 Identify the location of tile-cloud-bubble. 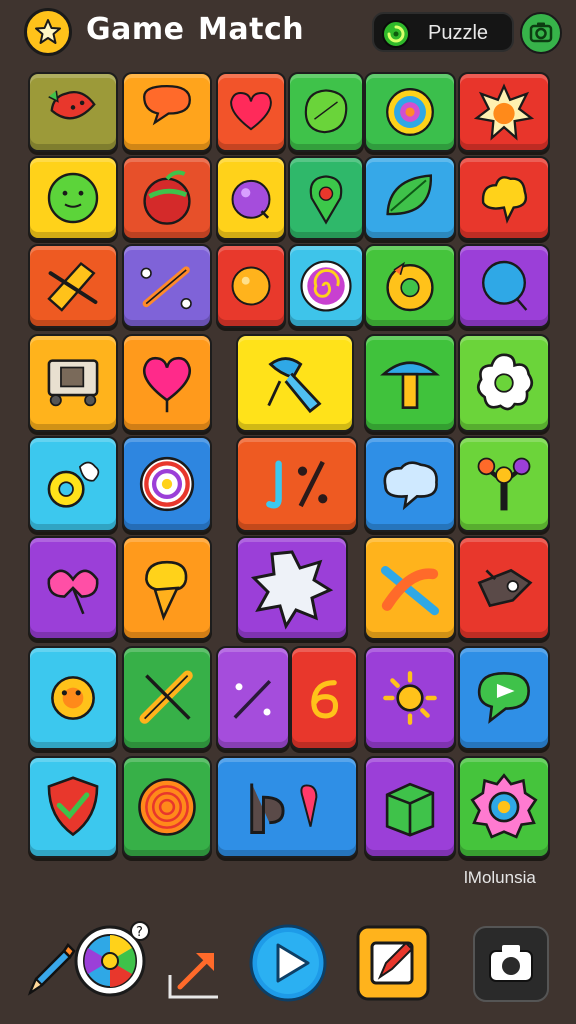
(410, 484).